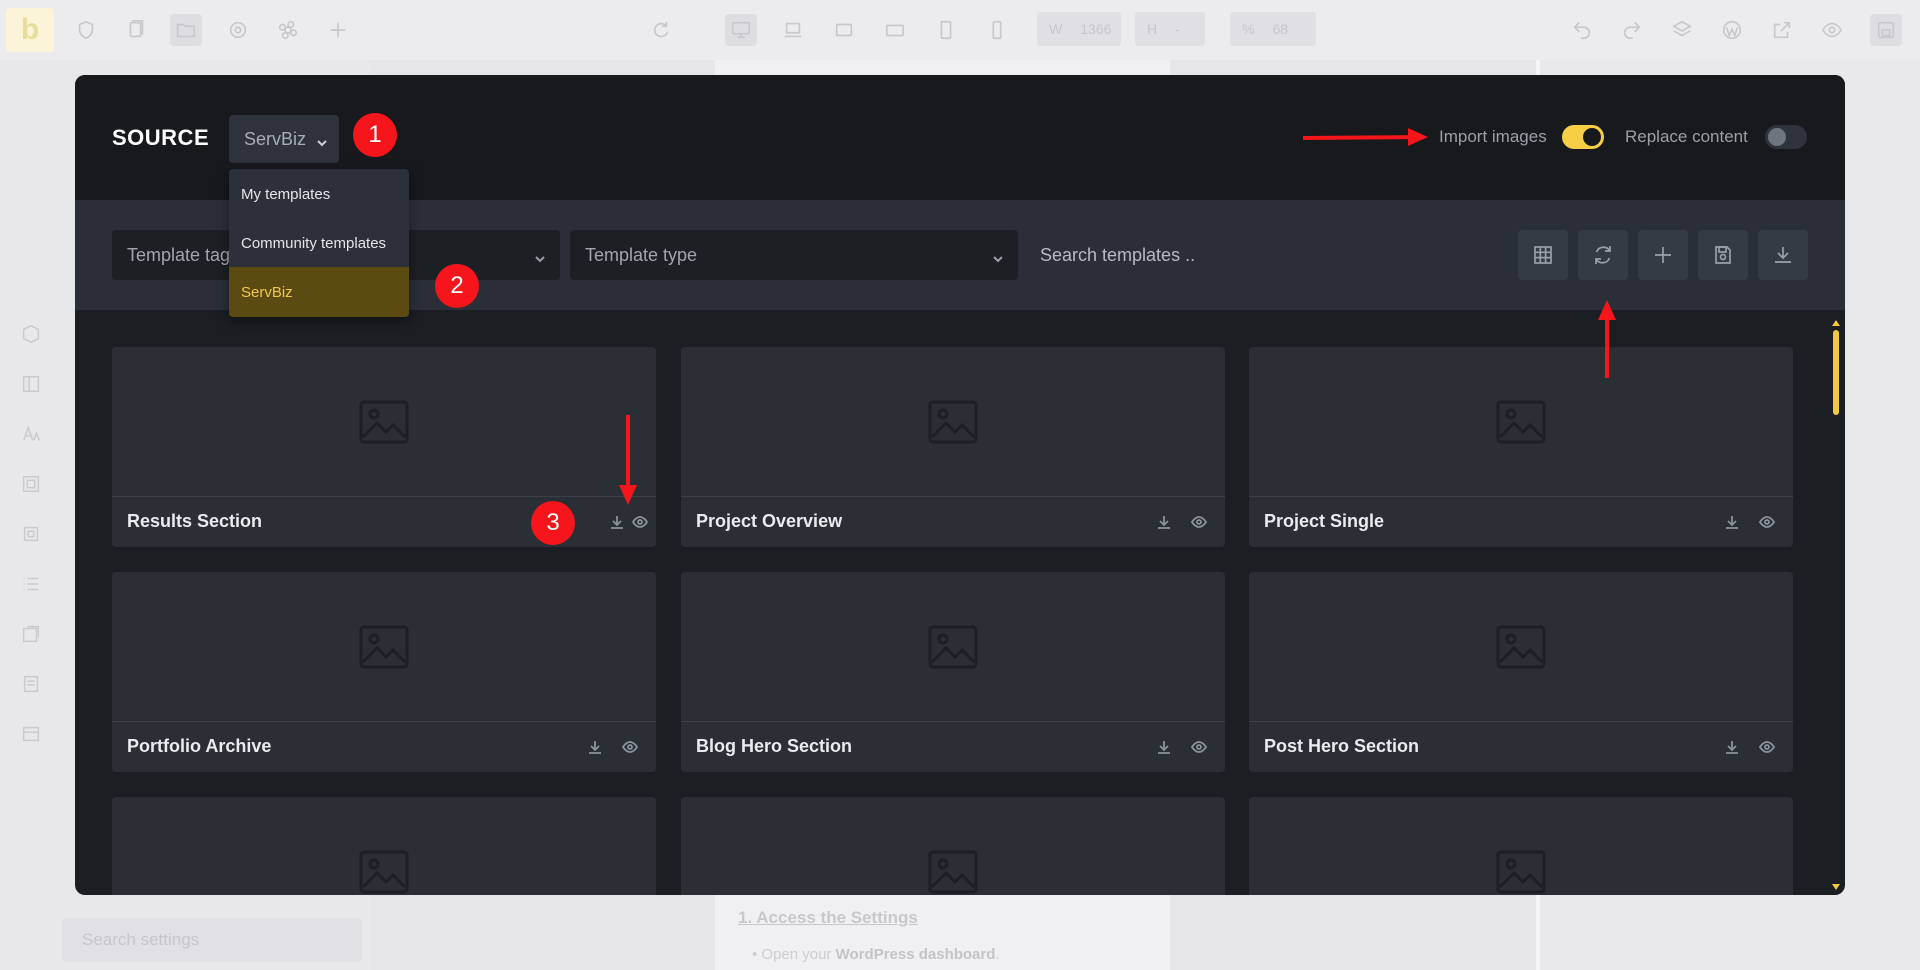 The height and width of the screenshot is (970, 1920). What do you see at coordinates (1273, 29) in the screenshot?
I see `zoom-field: % 68` at bounding box center [1273, 29].